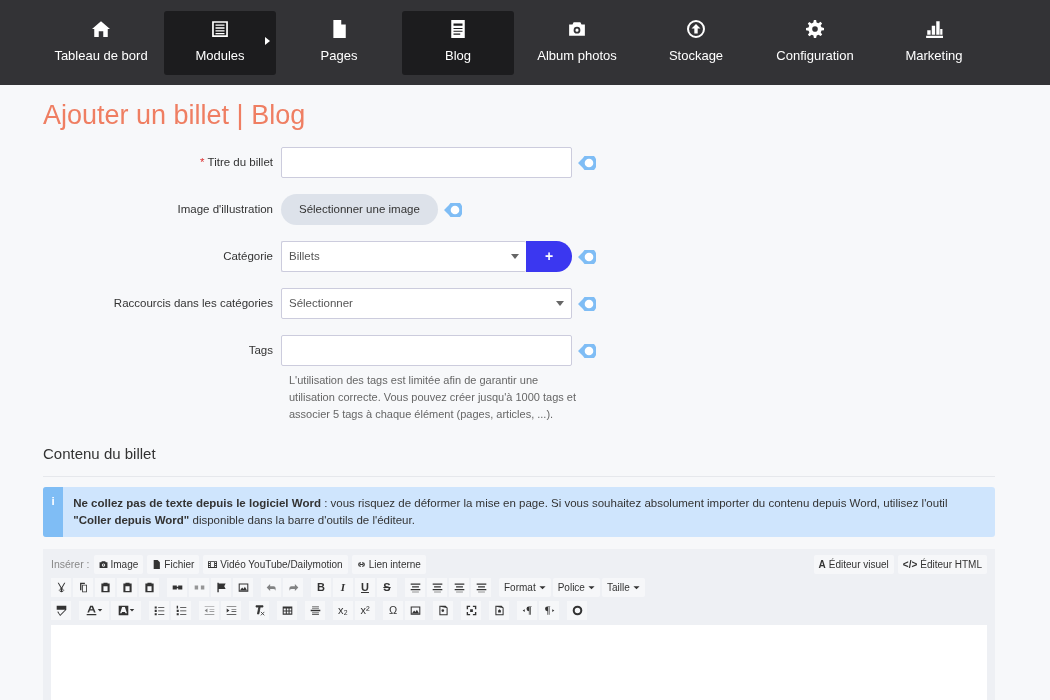  I want to click on upload-icon, so click(696, 28).